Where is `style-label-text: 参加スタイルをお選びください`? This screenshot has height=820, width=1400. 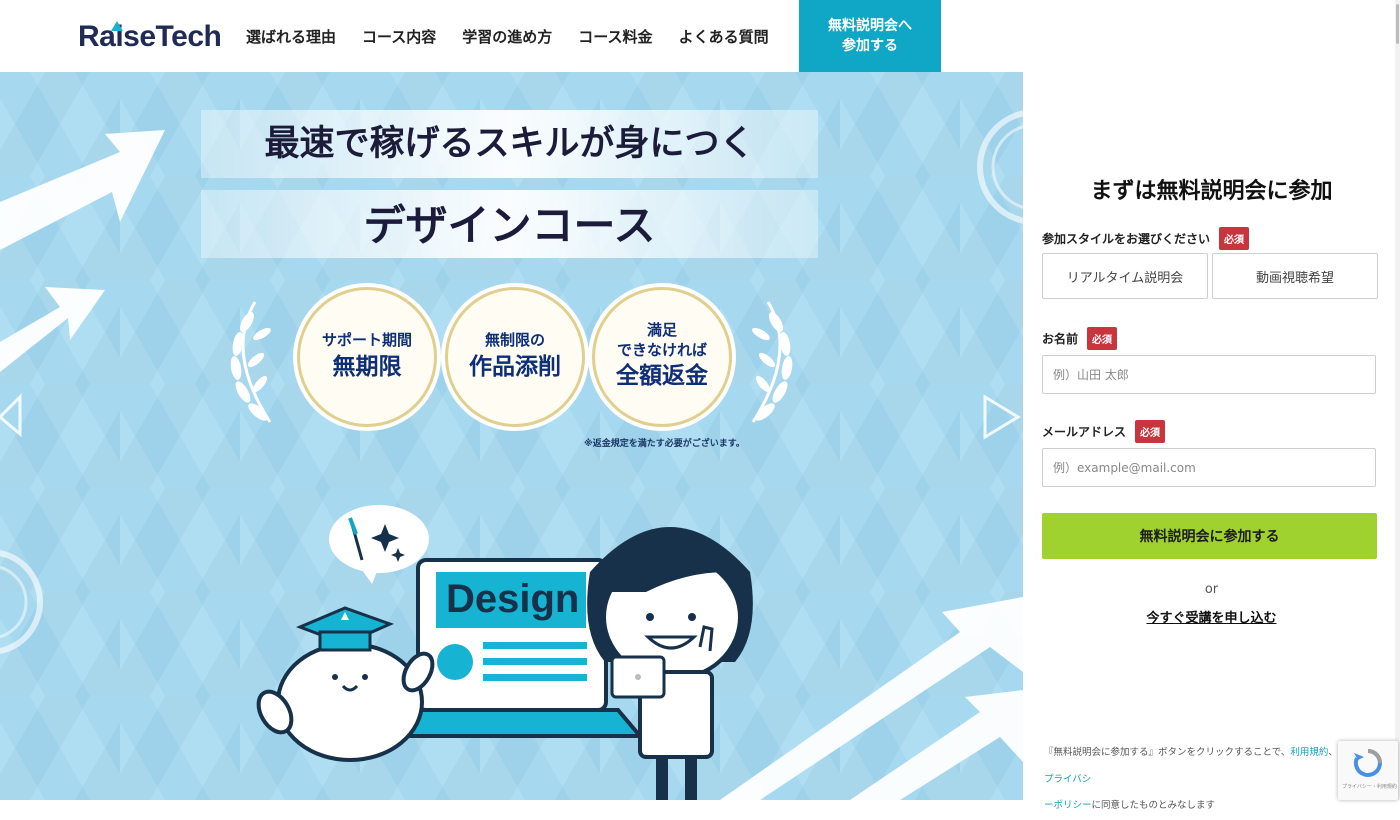 style-label-text: 参加スタイルをお選びください is located at coordinates (1126, 239).